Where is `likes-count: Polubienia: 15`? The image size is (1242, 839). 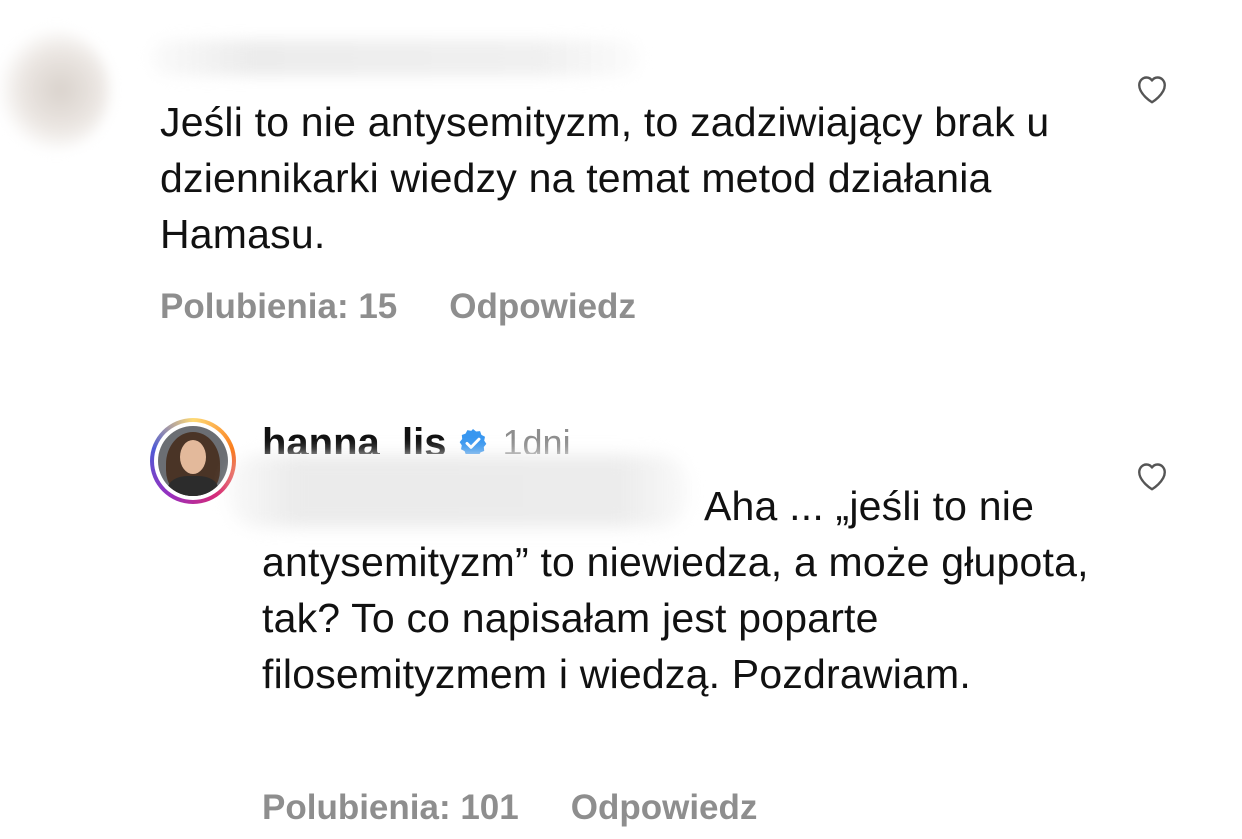 likes-count: Polubienia: 15 is located at coordinates (278, 307).